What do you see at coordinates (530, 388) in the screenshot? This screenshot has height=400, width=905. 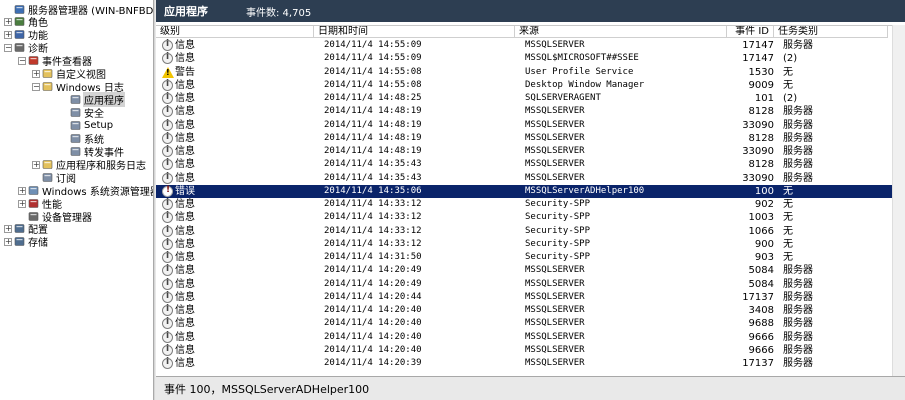 I see `event-detail-bar: 事件 100，MSSQLServerADHelper100` at bounding box center [530, 388].